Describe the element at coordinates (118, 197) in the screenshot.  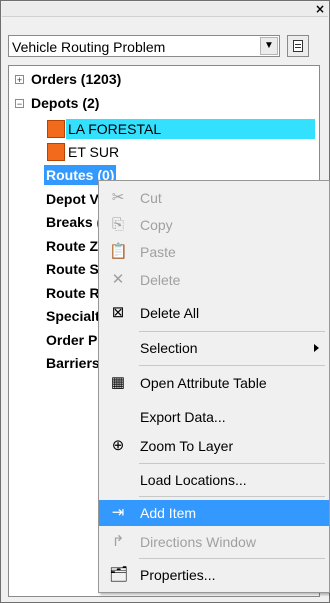
I see `scissors-icon: ✂` at that location.